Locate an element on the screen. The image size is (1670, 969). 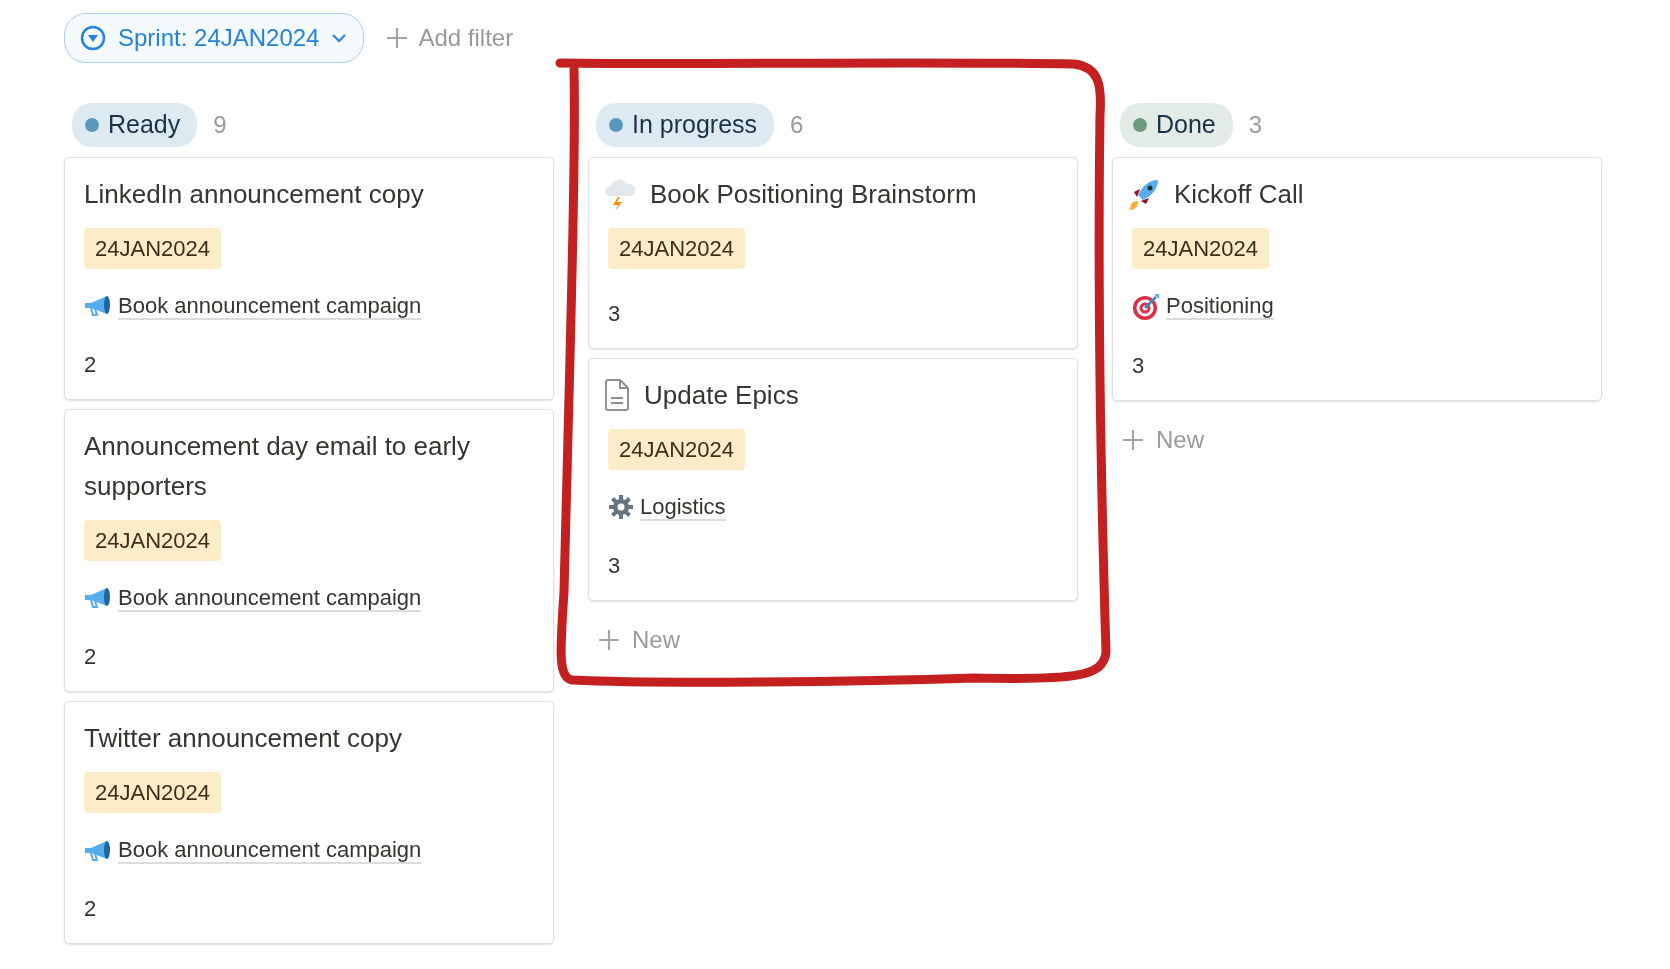
task-card: Twitter announcement copy 24JAN2024 Book announcement campaign 2 is located at coordinates (309, 823).